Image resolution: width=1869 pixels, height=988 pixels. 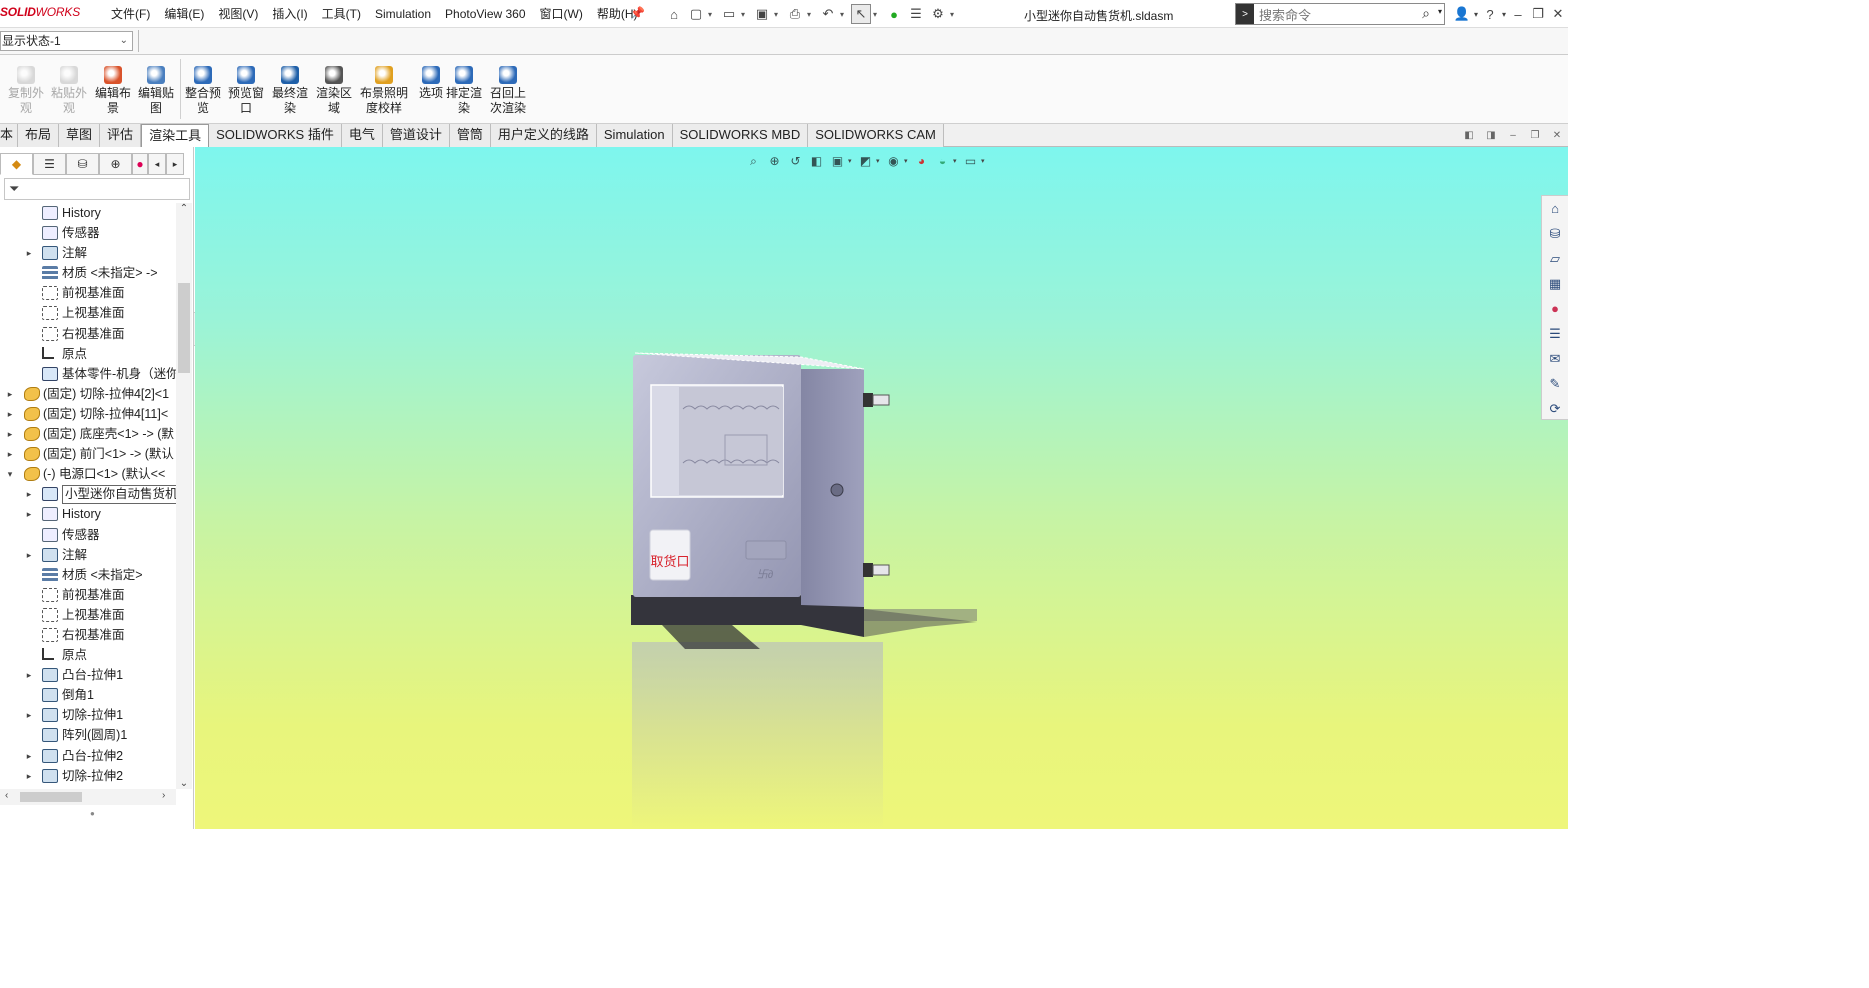 I want to click on command-tab: SOLIDWORKS 插件, so click(x=275, y=135).